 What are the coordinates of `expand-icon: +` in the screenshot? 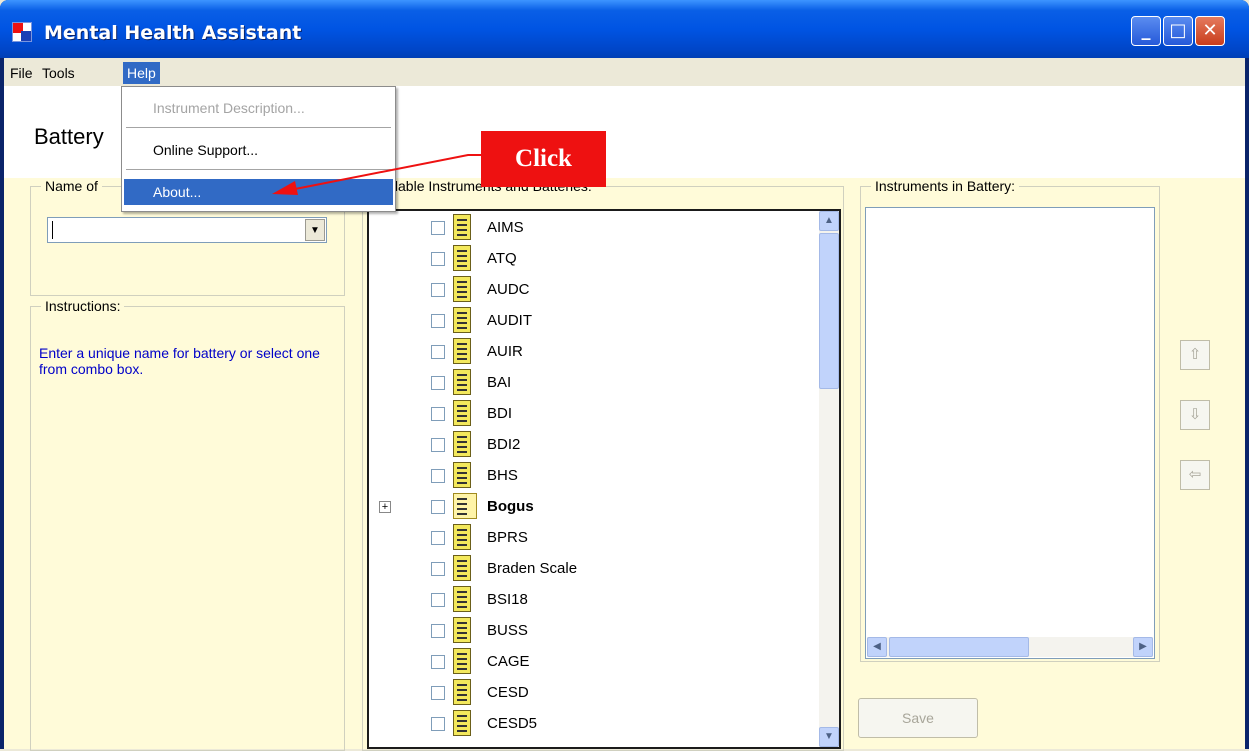 It's located at (385, 507).